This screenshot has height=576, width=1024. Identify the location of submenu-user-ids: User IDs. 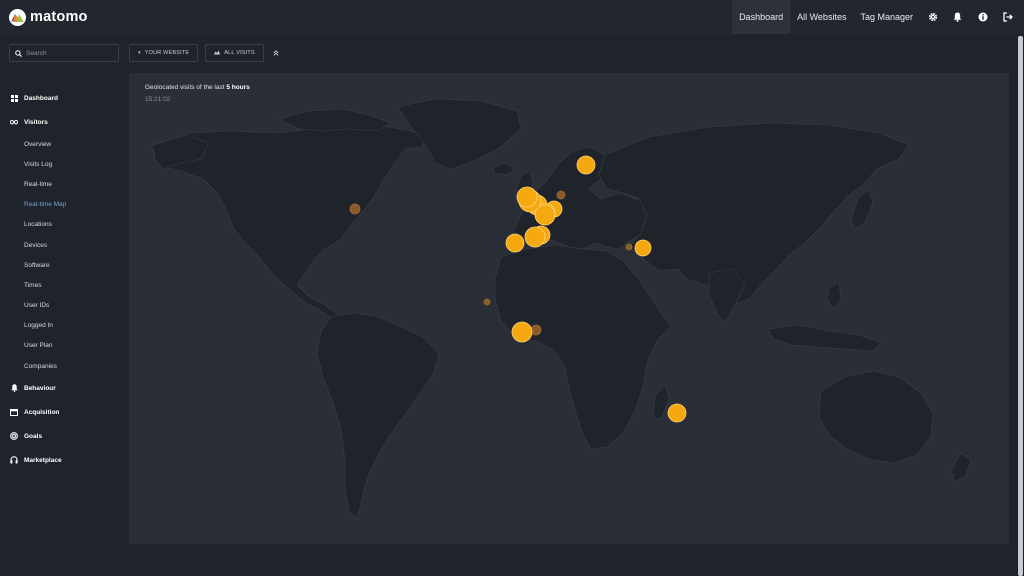
(64, 306).